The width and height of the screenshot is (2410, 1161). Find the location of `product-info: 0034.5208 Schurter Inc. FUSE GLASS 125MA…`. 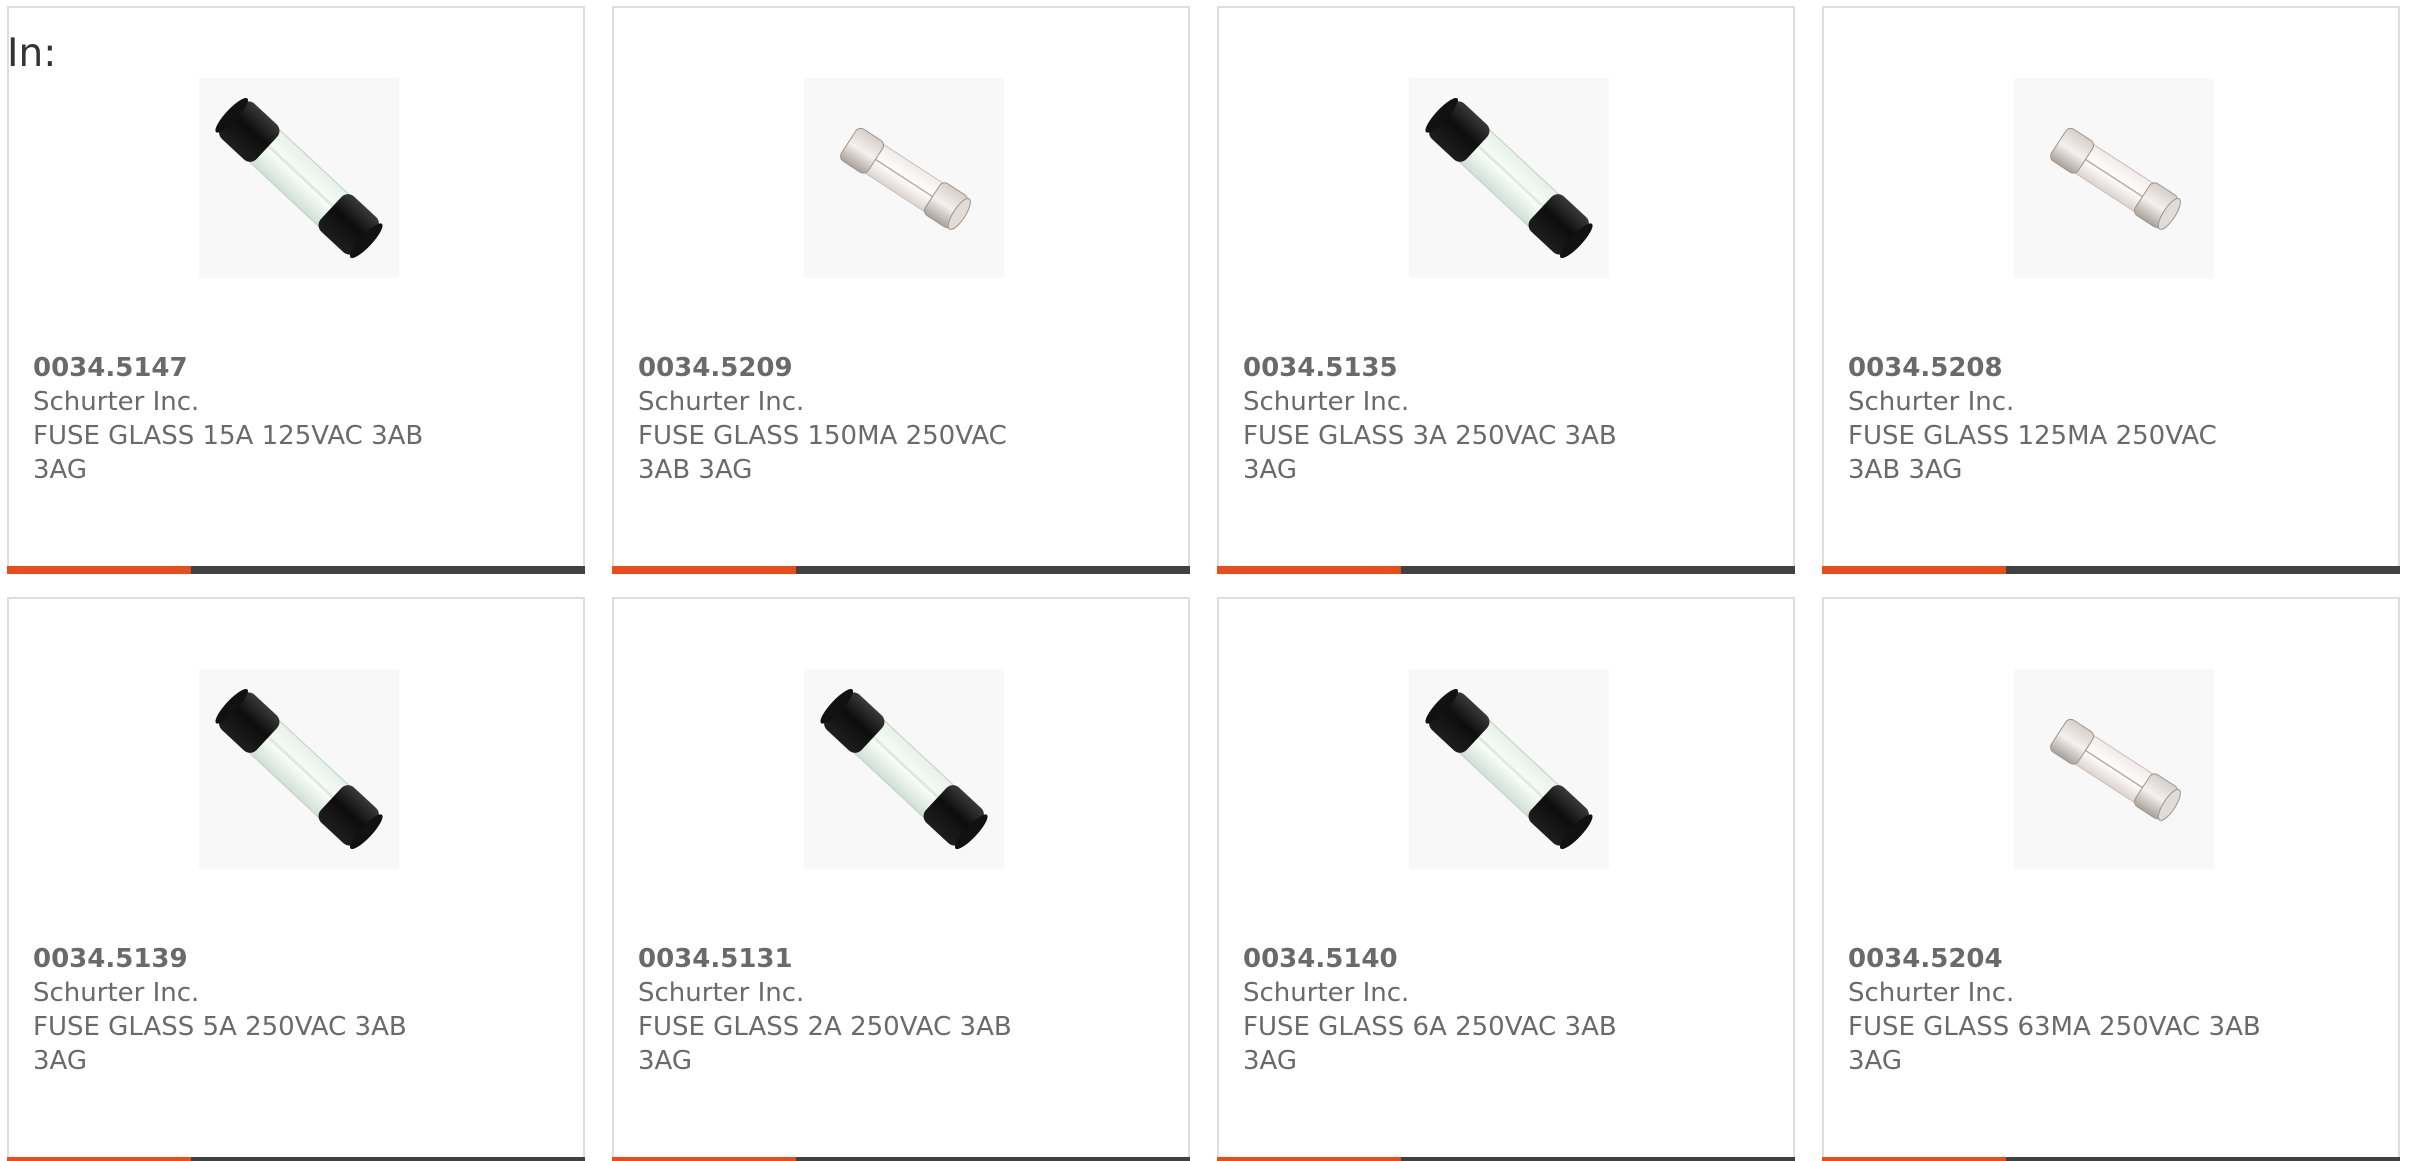

product-info: 0034.5208 Schurter Inc. FUSE GLASS 125MA… is located at coordinates (2058, 419).